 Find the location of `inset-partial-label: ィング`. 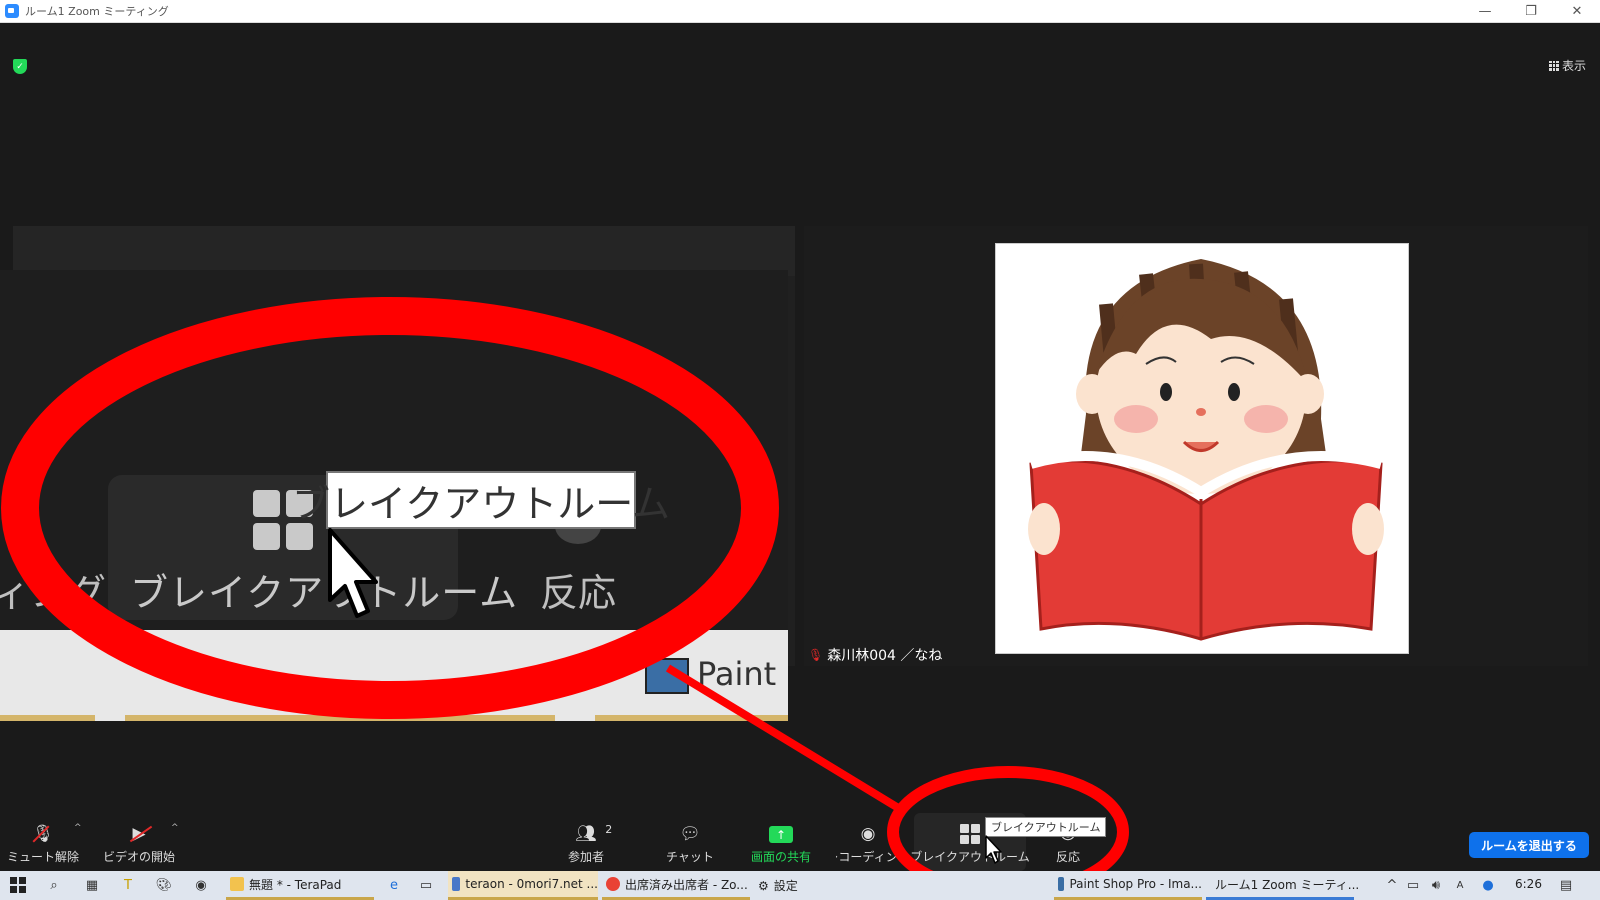

inset-partial-label: ィング is located at coordinates (53, 593).